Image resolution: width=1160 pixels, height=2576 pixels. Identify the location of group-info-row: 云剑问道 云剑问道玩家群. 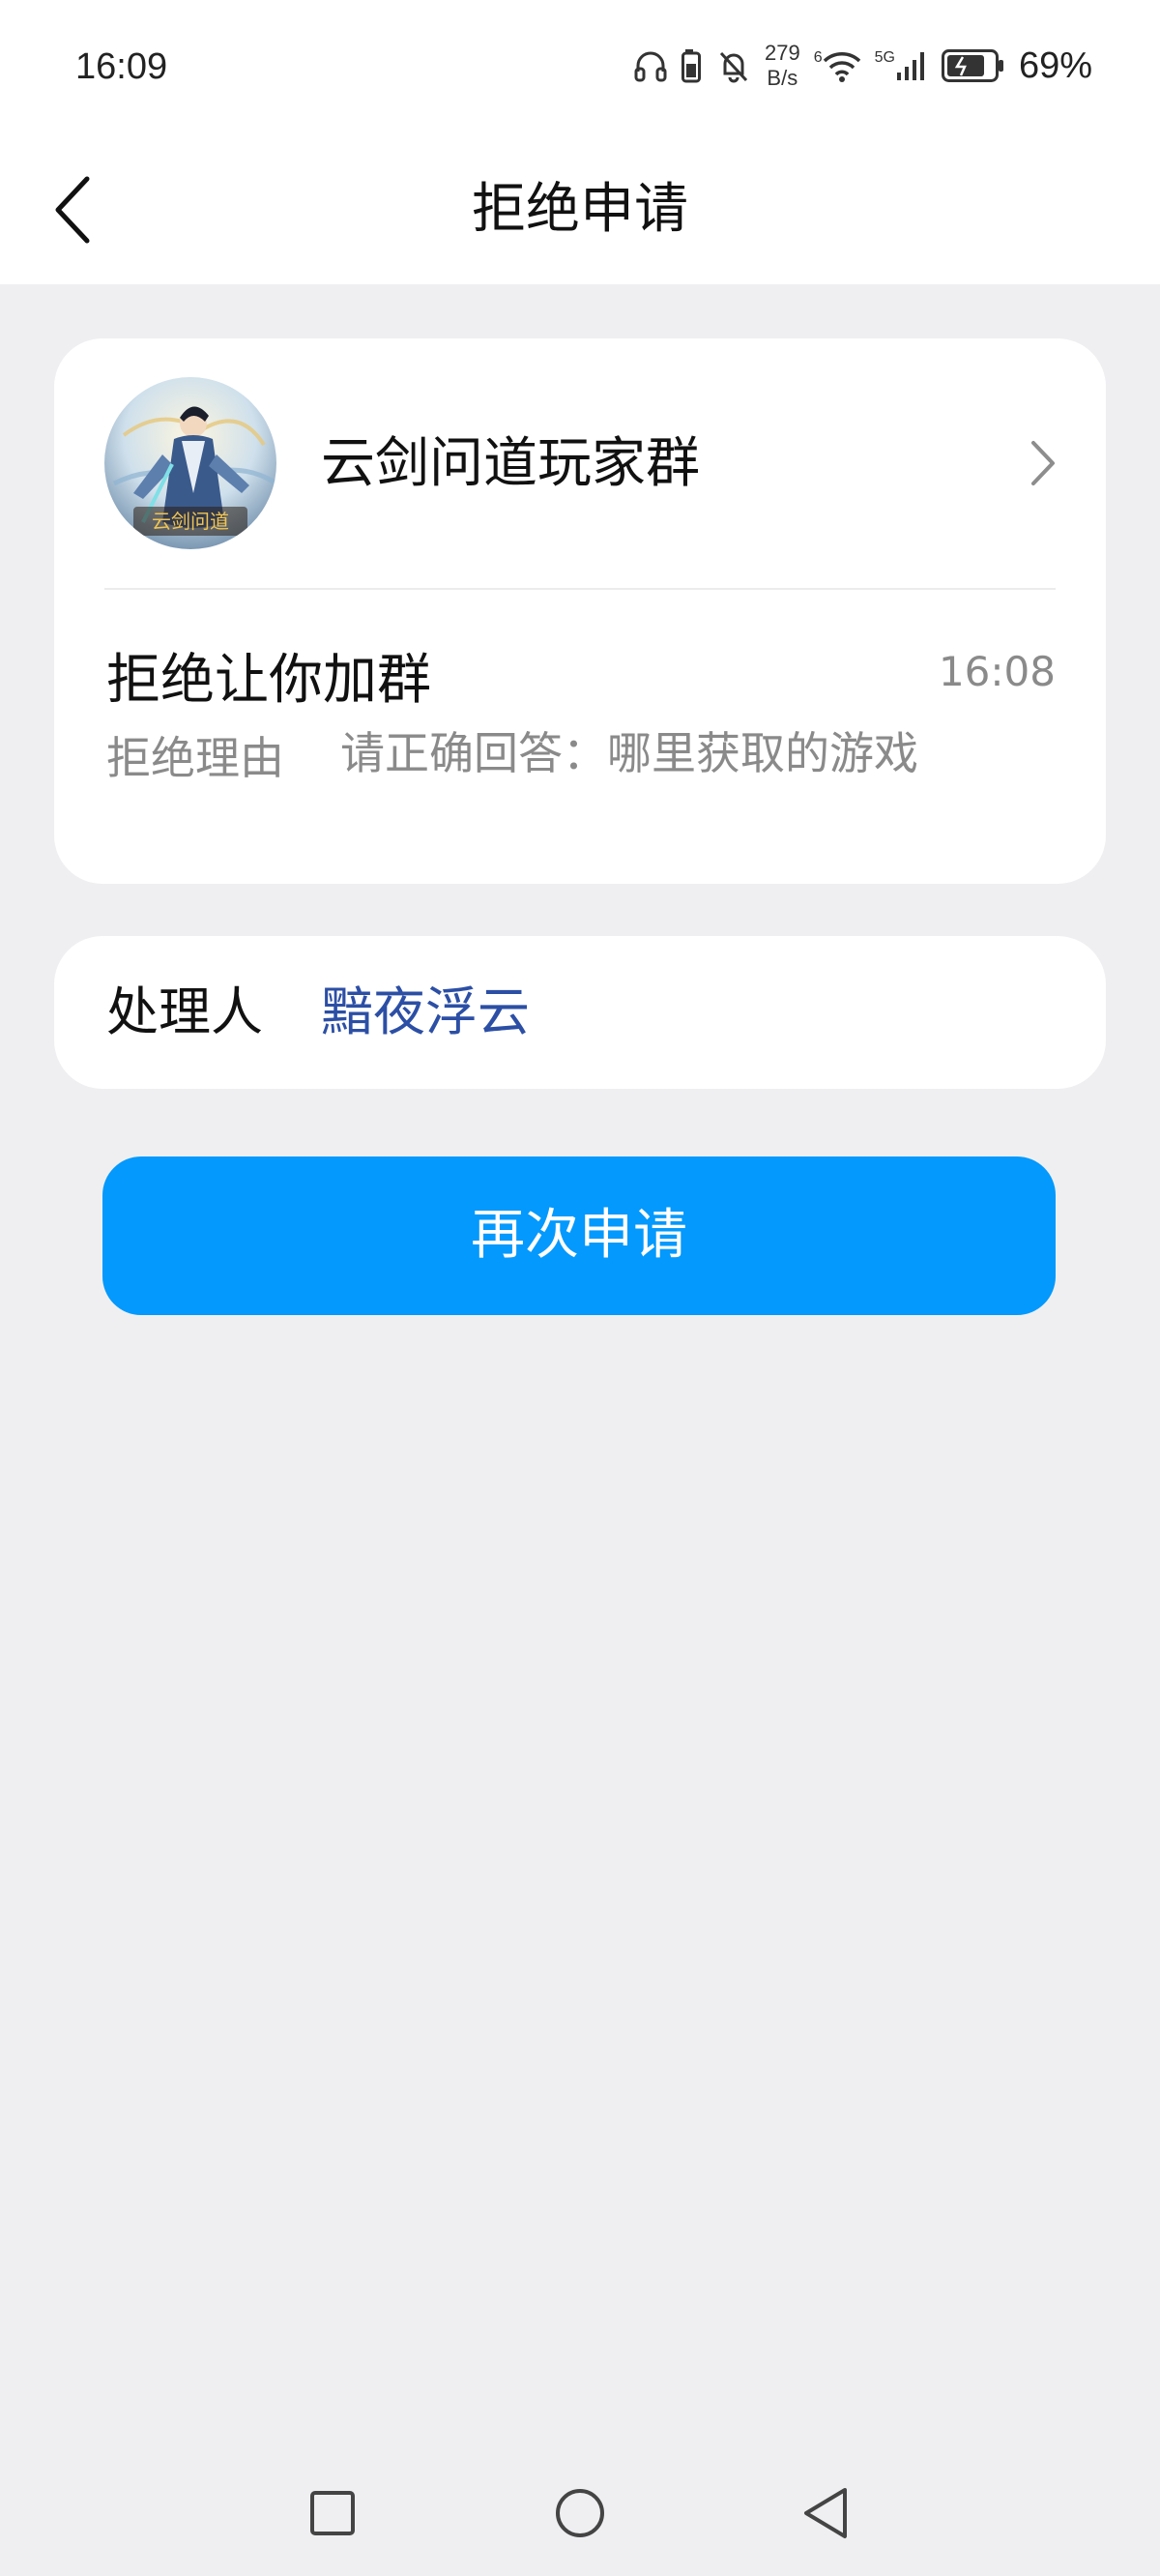
(580, 464).